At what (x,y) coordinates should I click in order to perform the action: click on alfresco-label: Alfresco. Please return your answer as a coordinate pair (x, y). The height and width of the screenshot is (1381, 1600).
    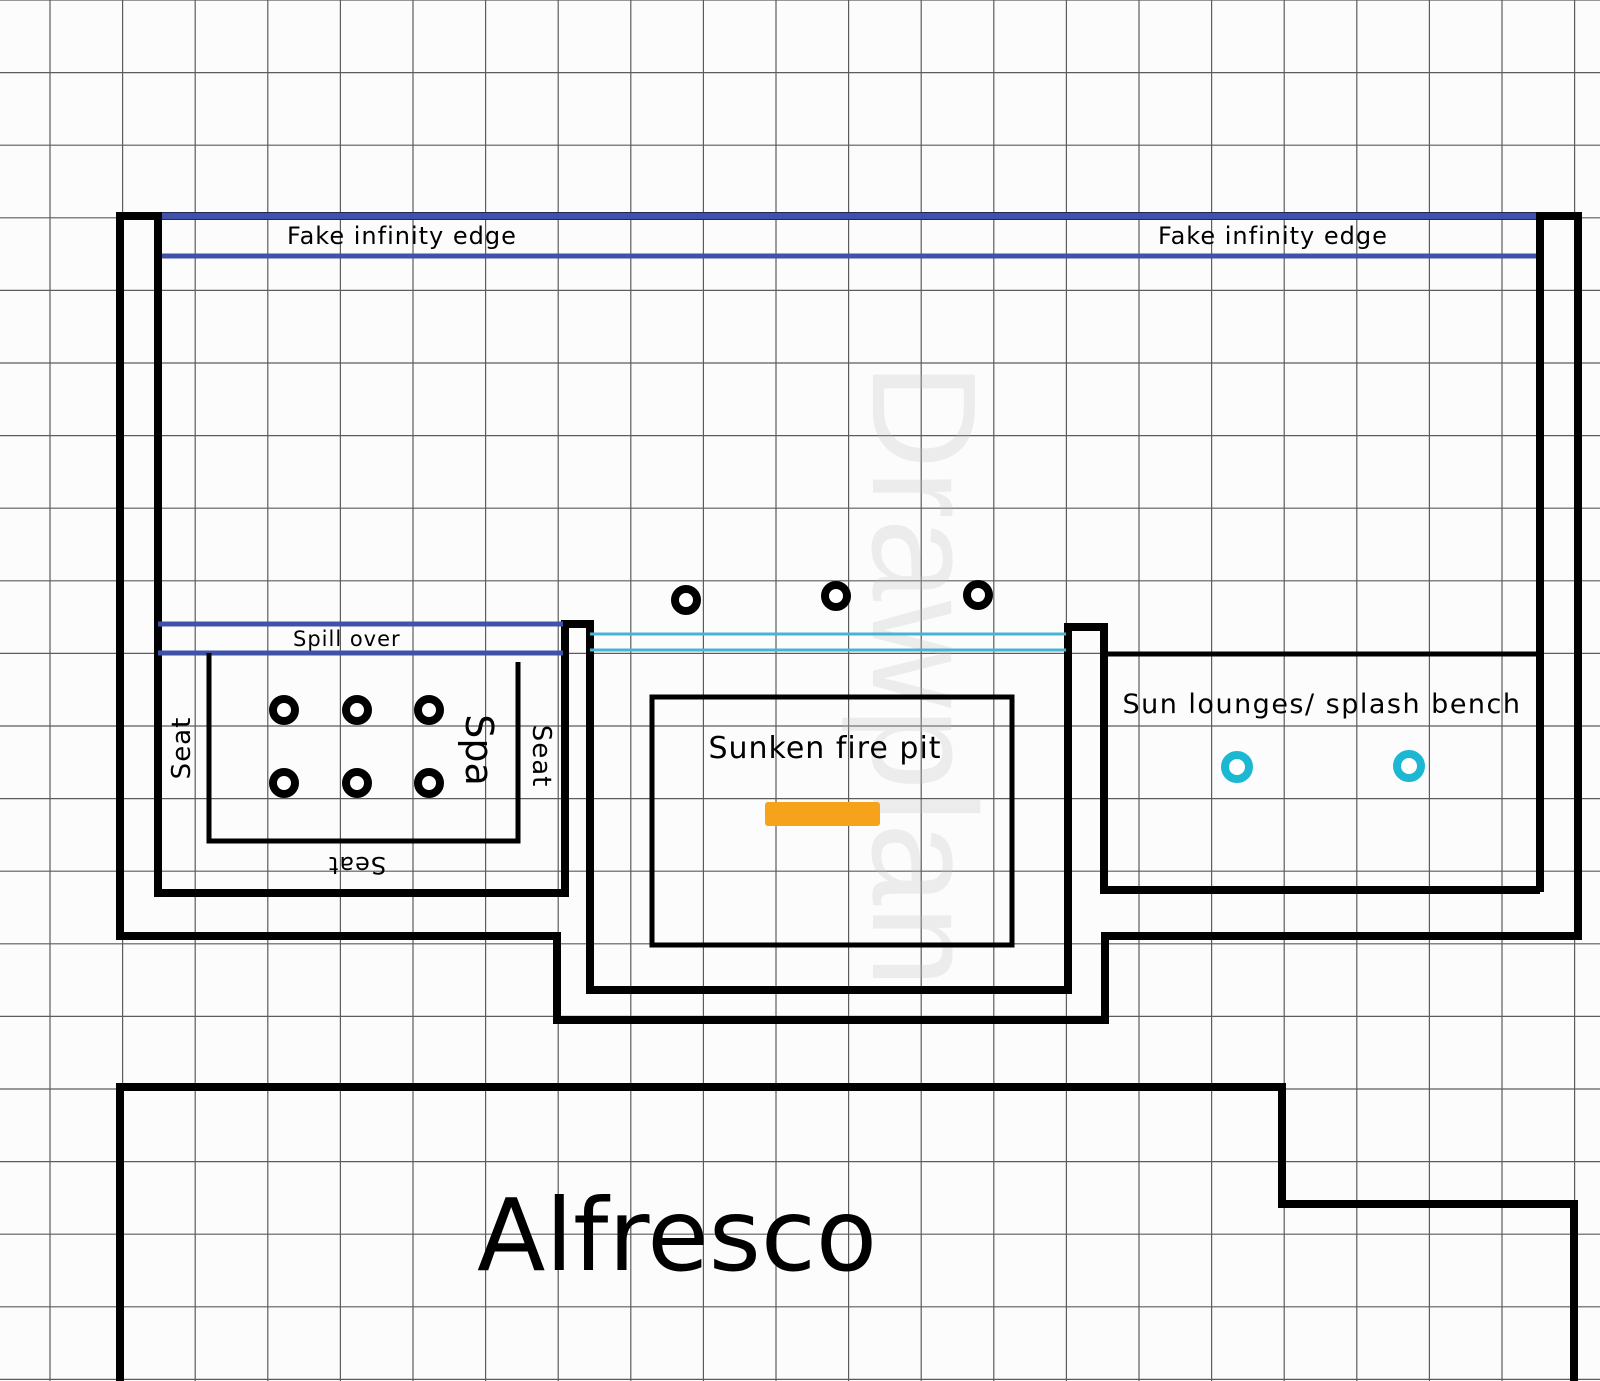
    Looking at the image, I should click on (677, 1235).